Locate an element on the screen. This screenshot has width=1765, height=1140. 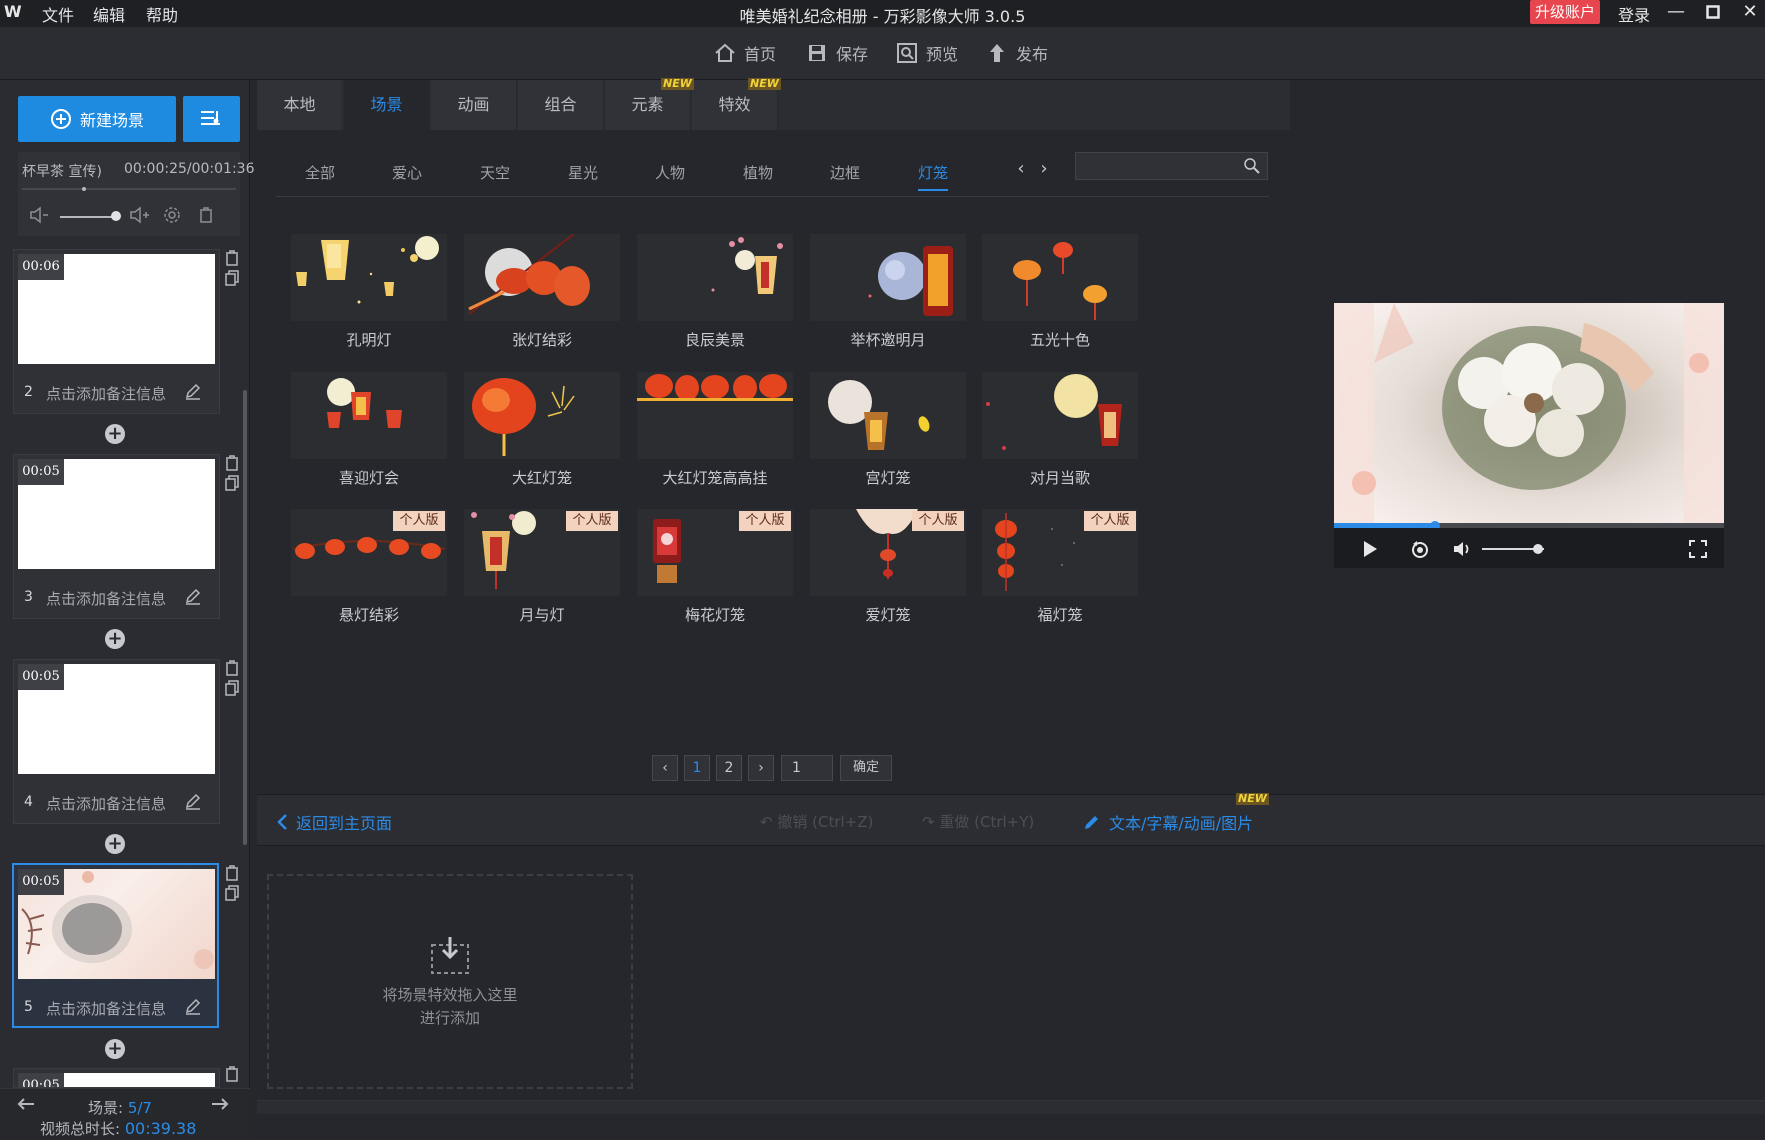
category-plants: 植物 is located at coordinates (758, 172).